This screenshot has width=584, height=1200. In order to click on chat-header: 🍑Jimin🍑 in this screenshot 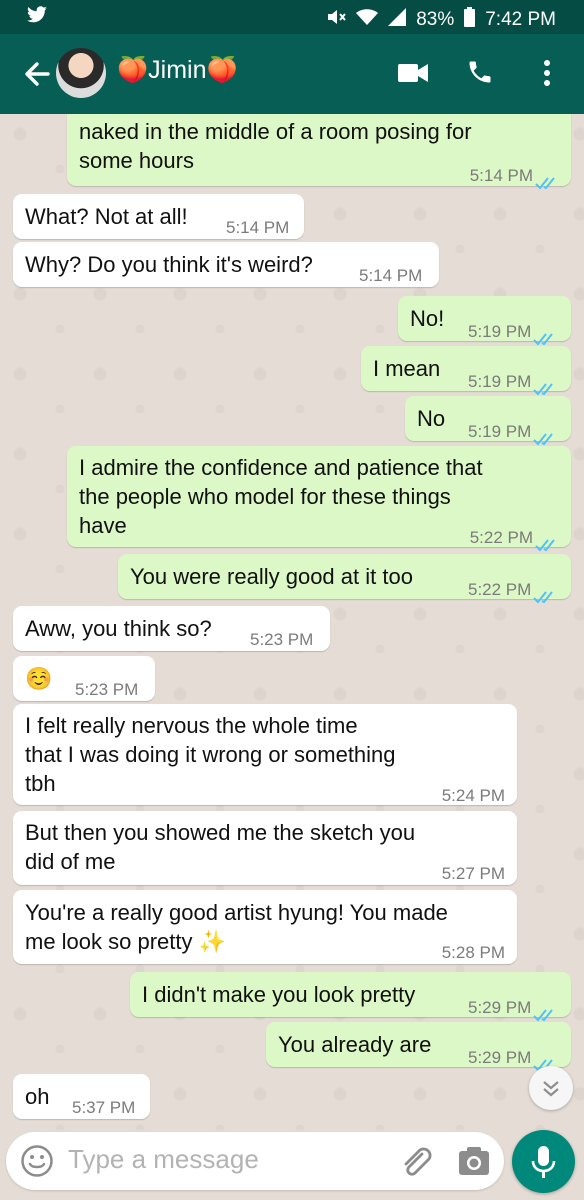, I will do `click(292, 74)`.